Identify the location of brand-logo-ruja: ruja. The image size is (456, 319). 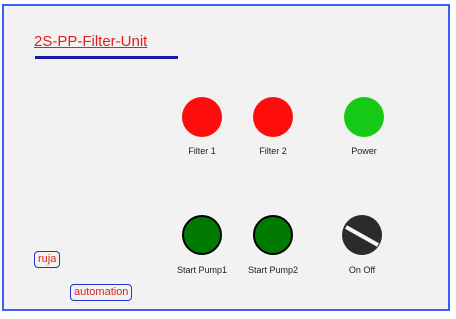
(47, 259).